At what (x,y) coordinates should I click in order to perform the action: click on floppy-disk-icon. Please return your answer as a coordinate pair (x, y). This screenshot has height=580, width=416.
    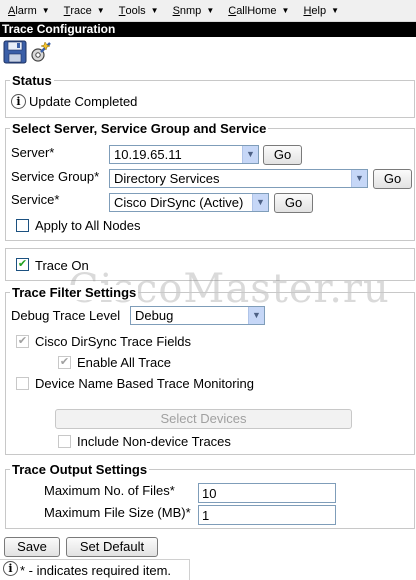
    Looking at the image, I should click on (15, 52).